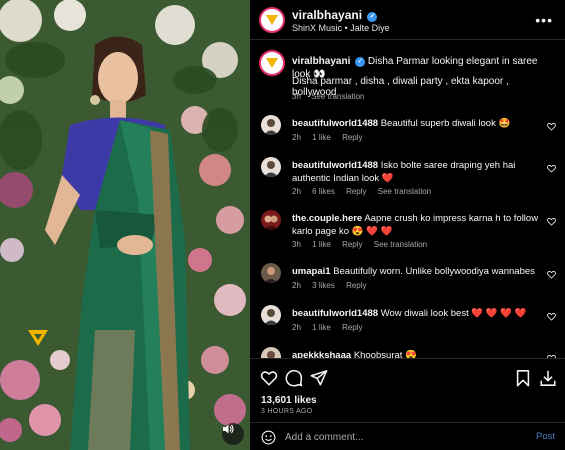 The height and width of the screenshot is (450, 565). Describe the element at coordinates (294, 378) in the screenshot. I see `comment-icon` at that location.